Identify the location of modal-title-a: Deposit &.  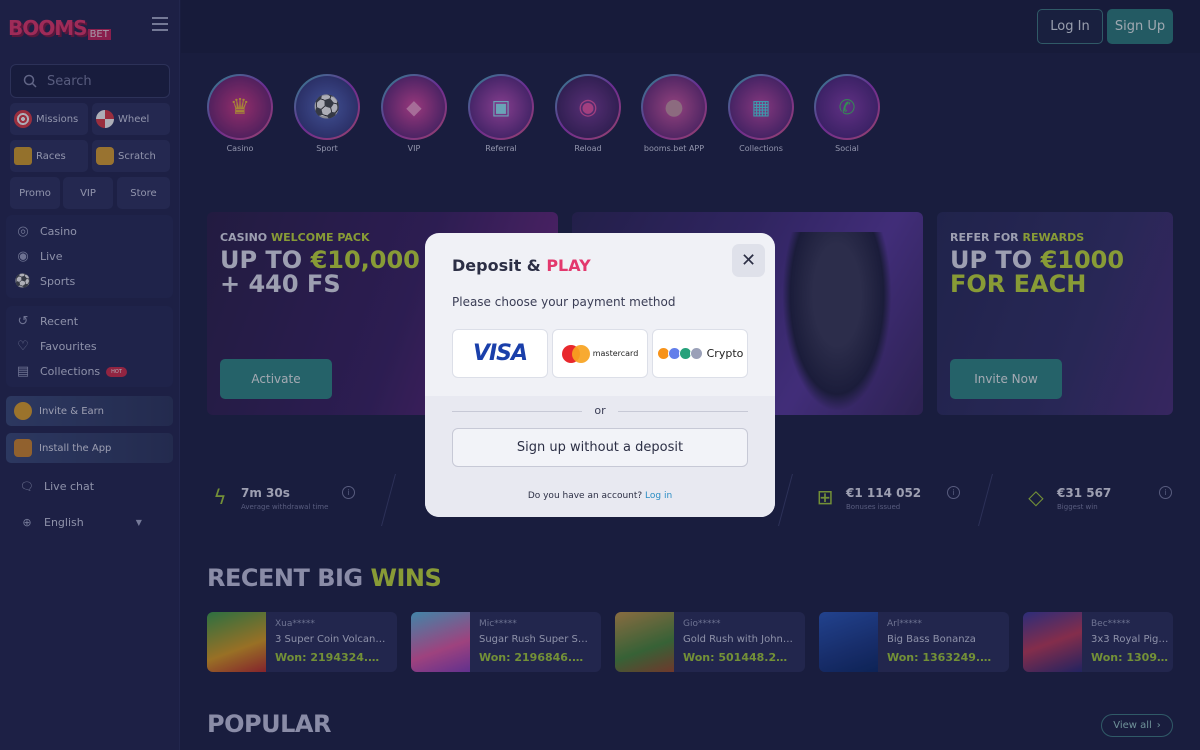
(499, 265).